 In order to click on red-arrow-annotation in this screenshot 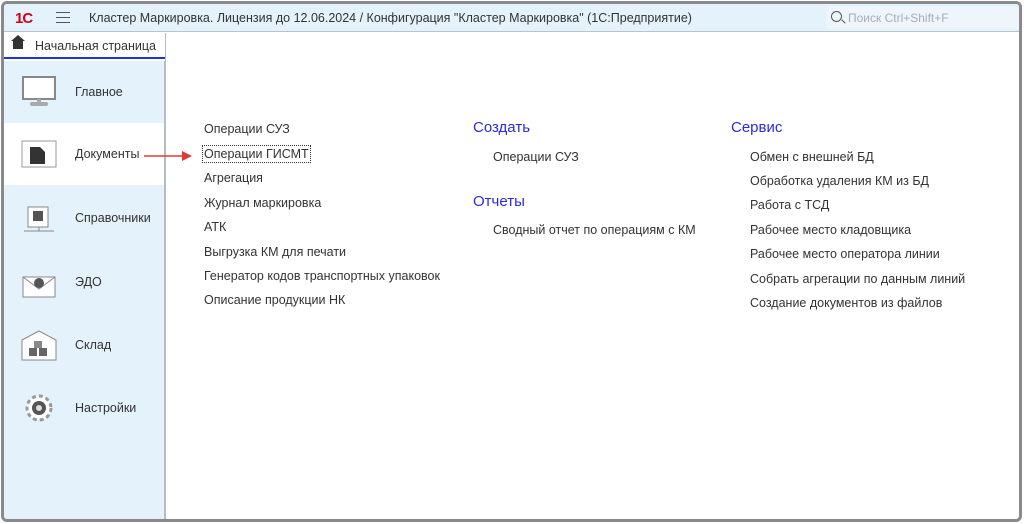, I will do `click(168, 156)`.